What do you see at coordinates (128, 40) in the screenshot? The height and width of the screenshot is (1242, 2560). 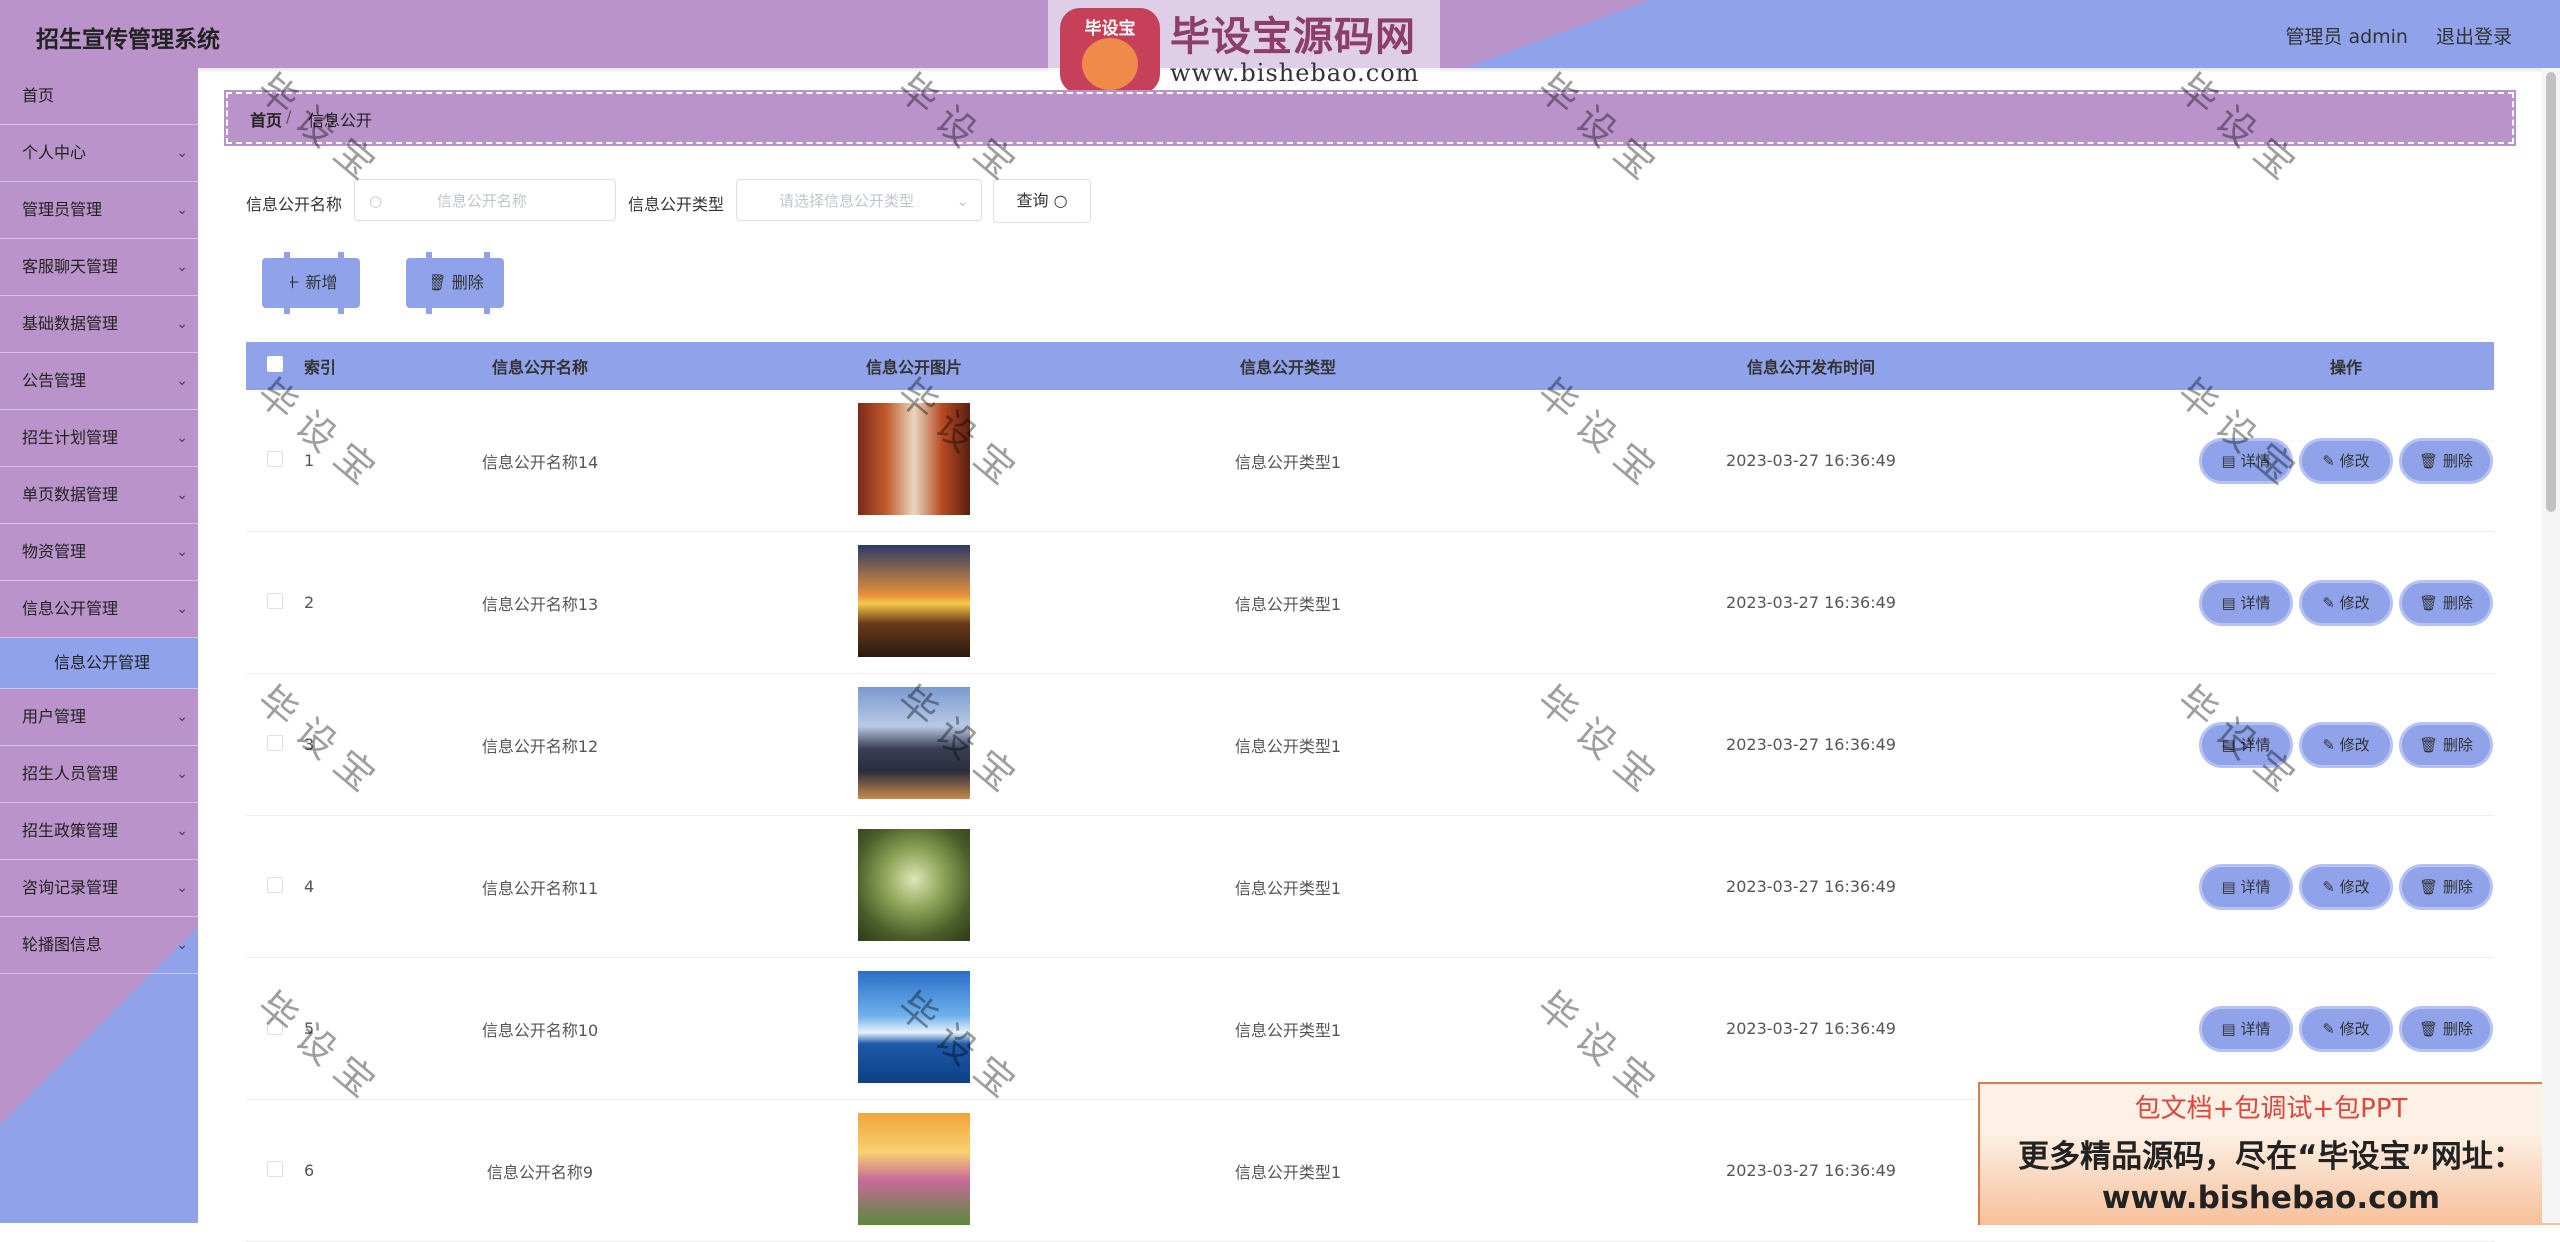 I see `system-title: 招生宣传管理系统` at bounding box center [128, 40].